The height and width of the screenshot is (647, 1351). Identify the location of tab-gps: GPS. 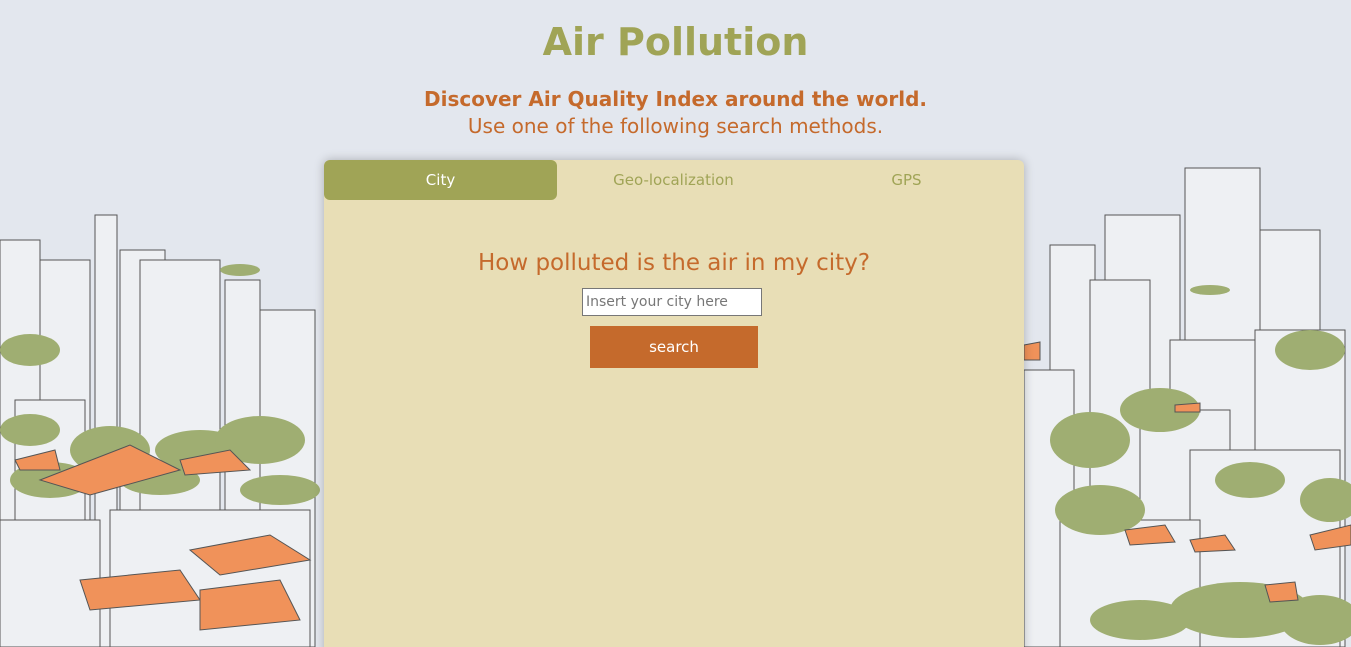
(906, 180).